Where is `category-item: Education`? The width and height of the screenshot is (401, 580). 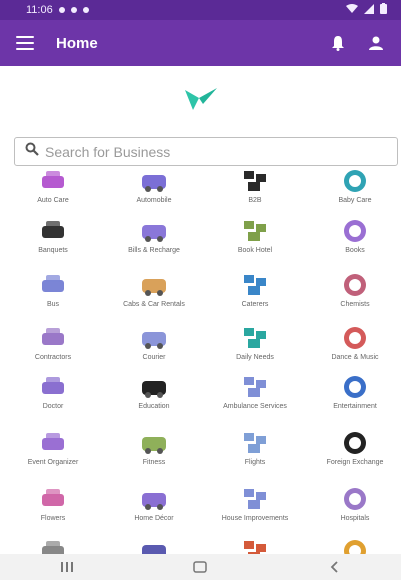 category-item: Education is located at coordinates (154, 392).